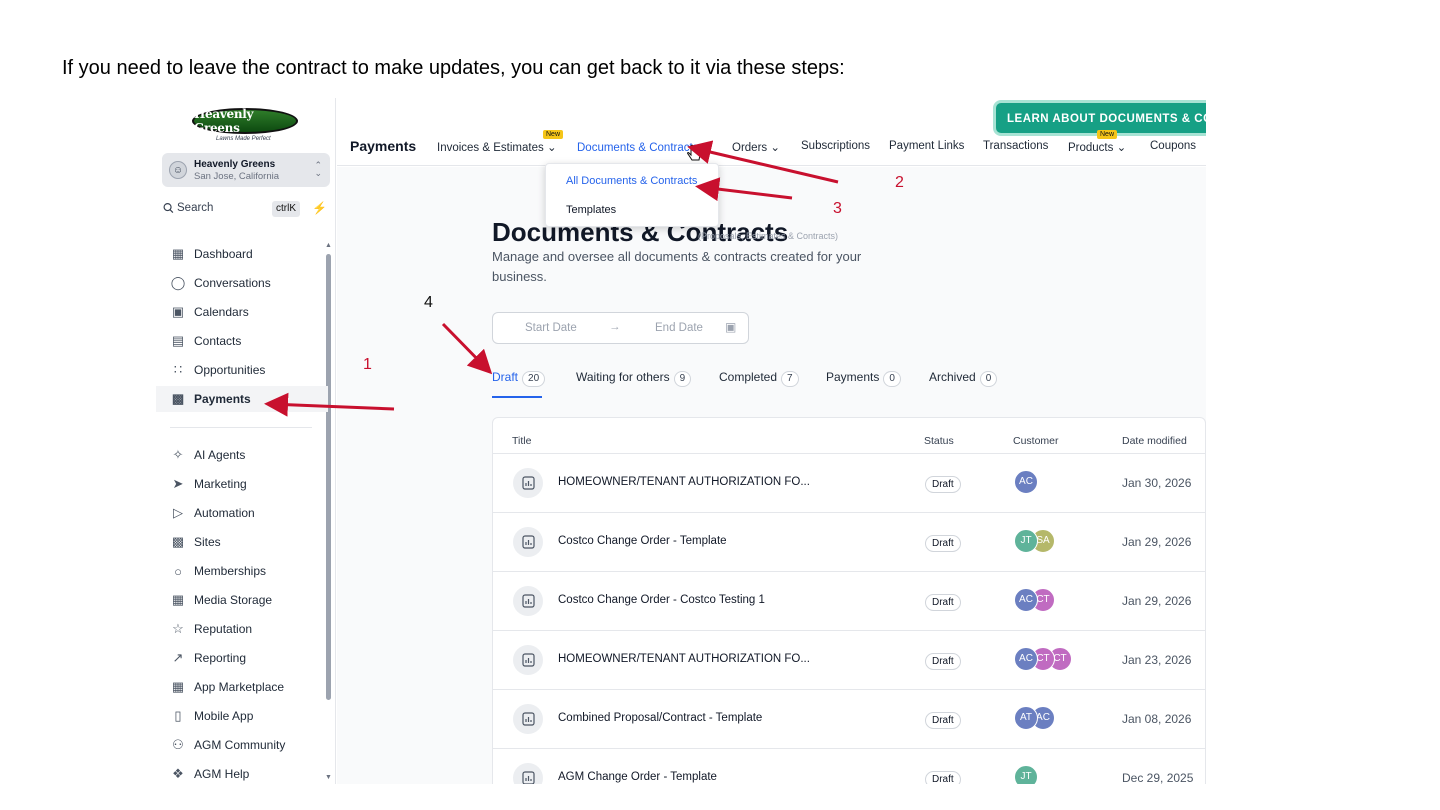 Image resolution: width=1440 pixels, height=810 pixels. I want to click on tab-waiting-for-others: Waiting for others 9, so click(634, 378).